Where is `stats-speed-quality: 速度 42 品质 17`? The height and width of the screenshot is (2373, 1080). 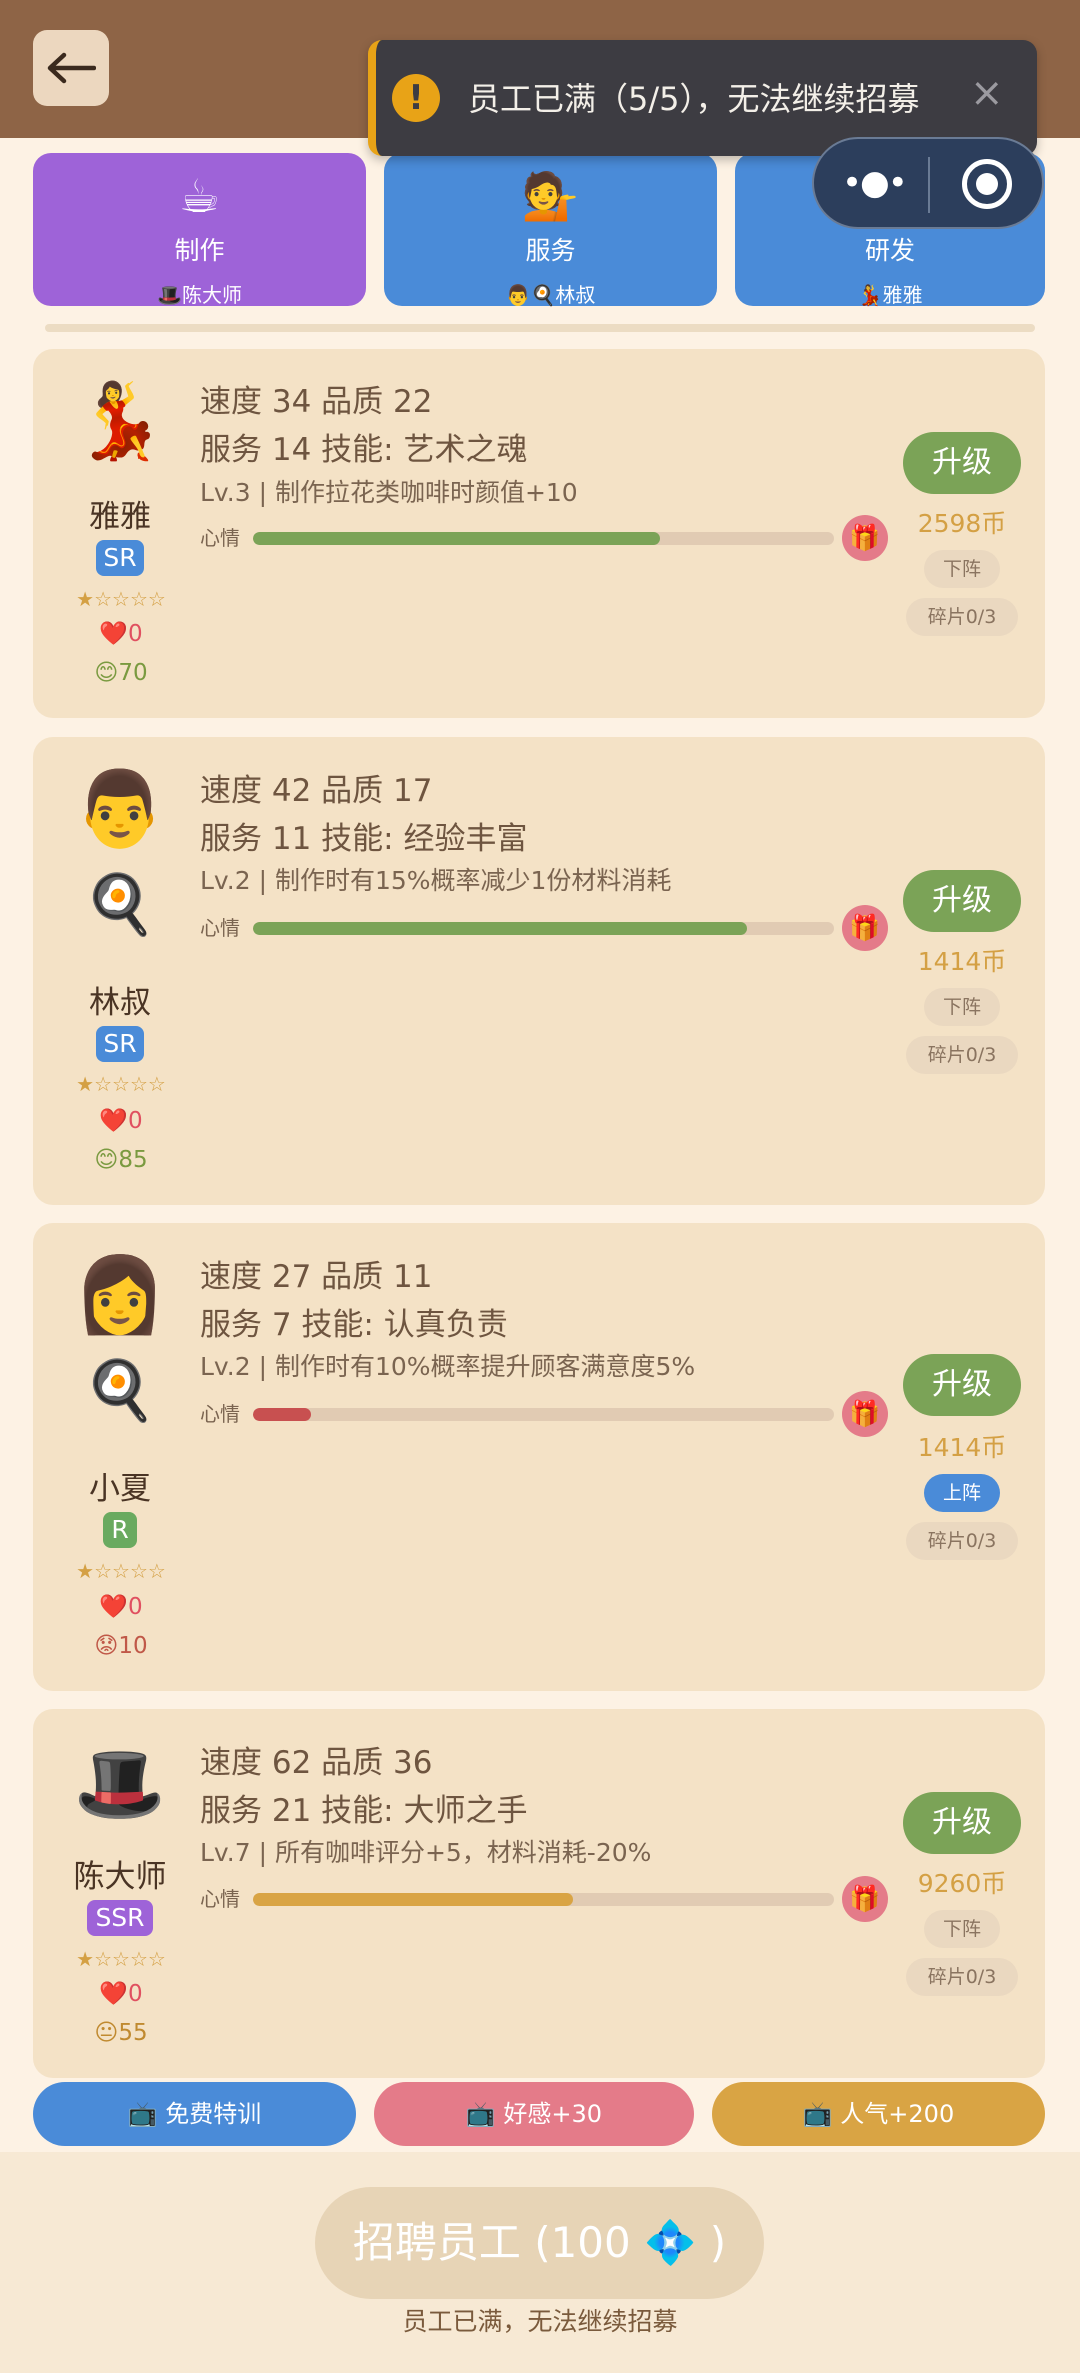
stats-speed-quality: 速度 42 品质 17 is located at coordinates (316, 791).